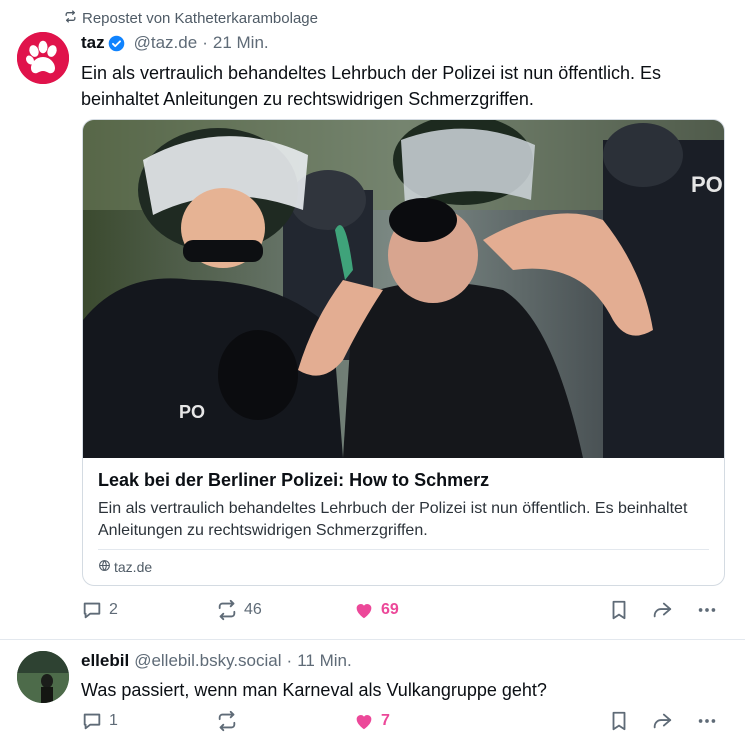 The height and width of the screenshot is (745, 755). Describe the element at coordinates (116, 43) in the screenshot. I see `verified-icon` at that location.